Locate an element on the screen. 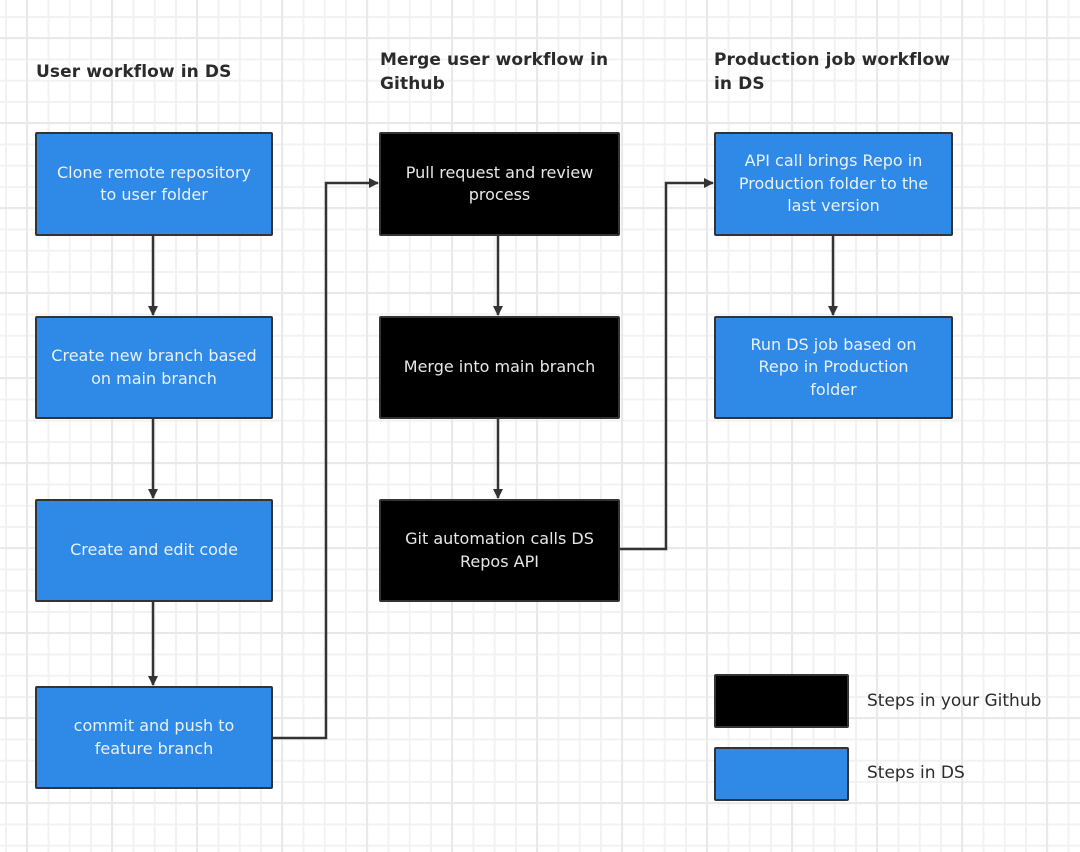 This screenshot has width=1080, height=852. legend-swatch-ds is located at coordinates (781, 774).